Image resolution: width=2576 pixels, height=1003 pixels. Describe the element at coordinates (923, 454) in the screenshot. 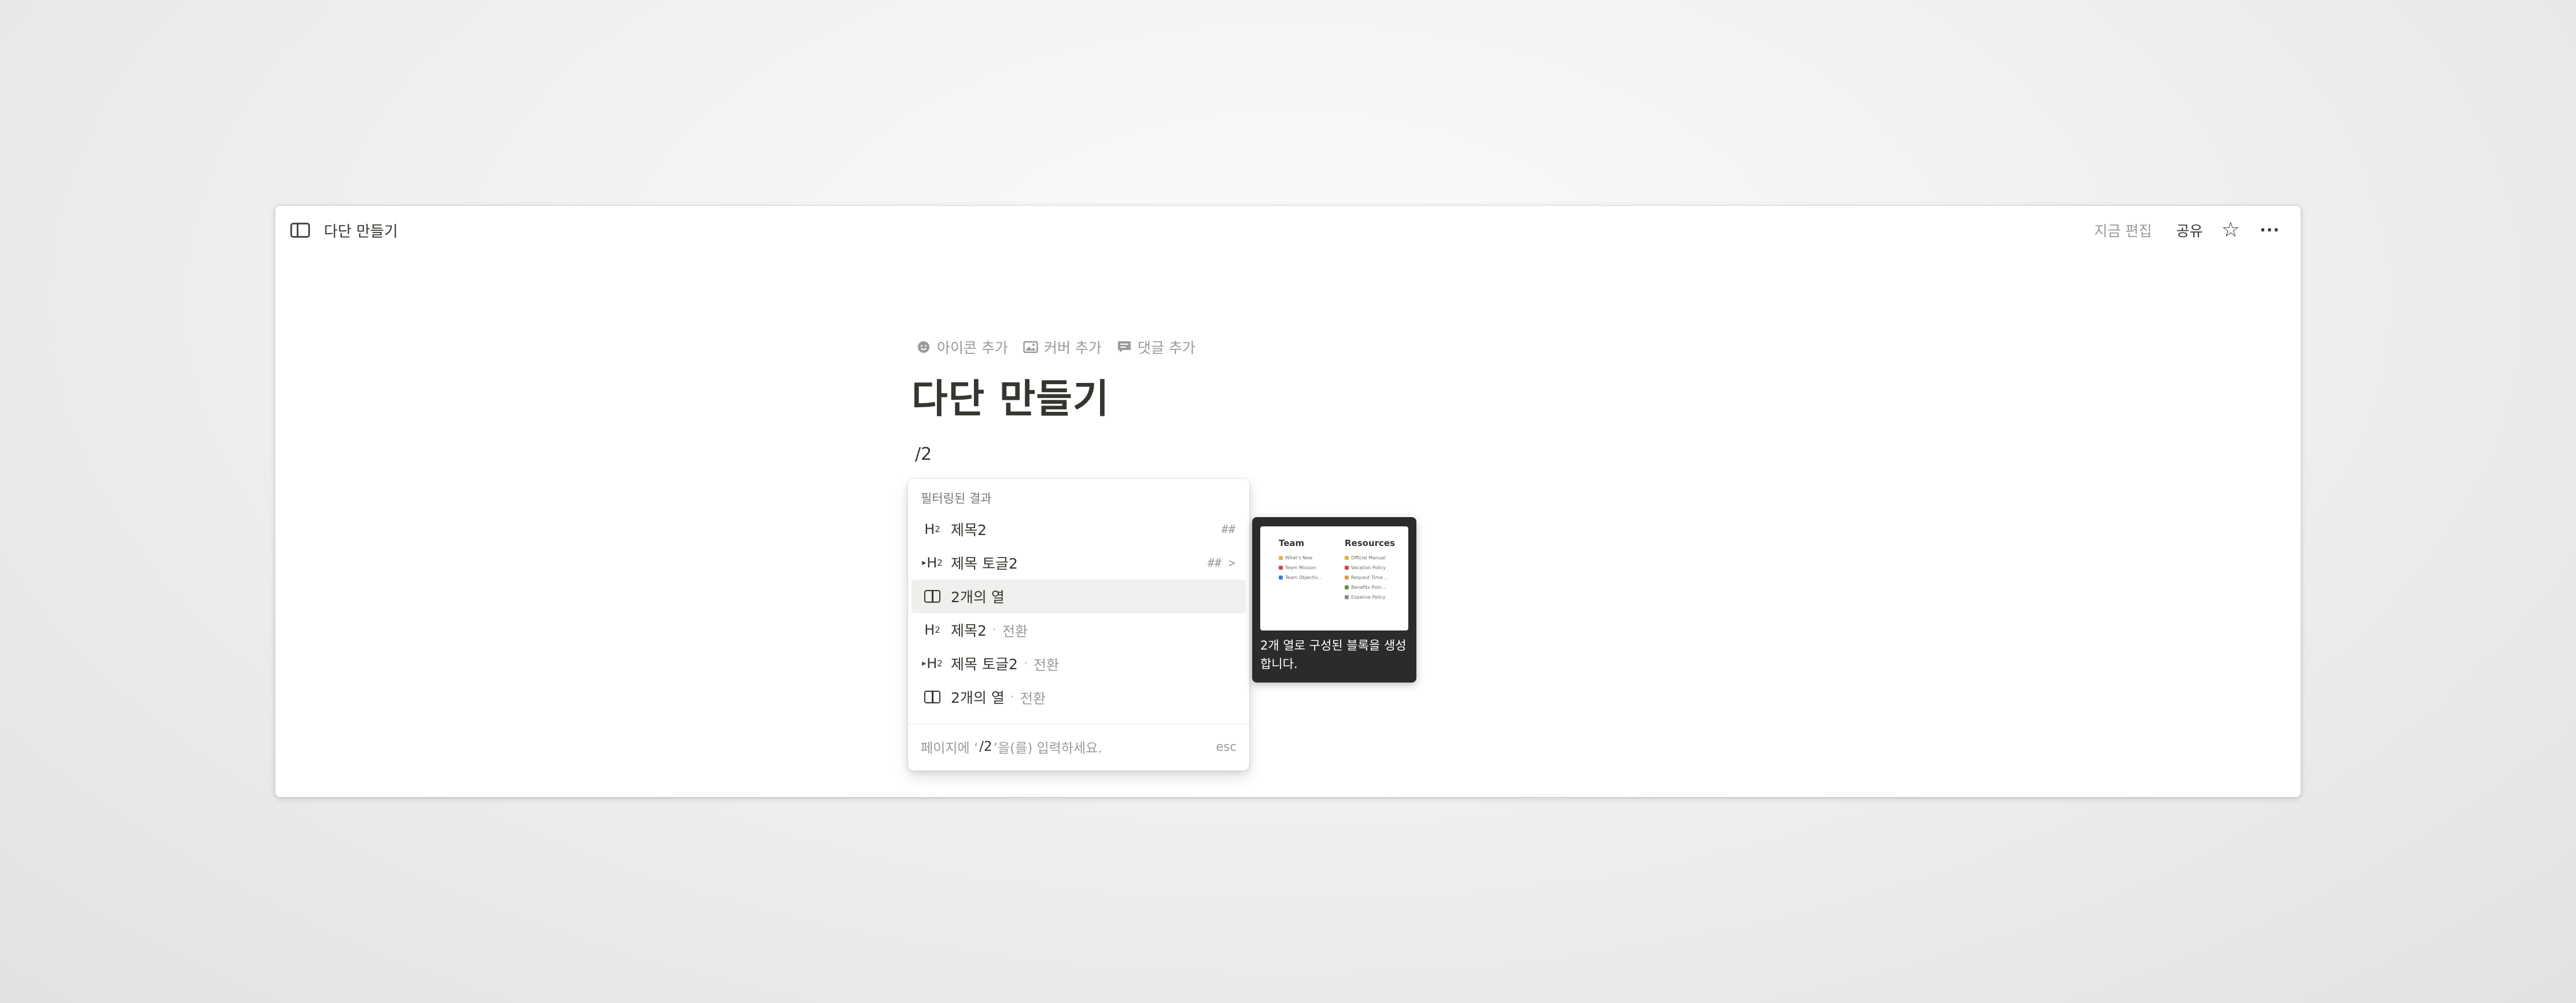

I see `slash-command-input: /2` at that location.